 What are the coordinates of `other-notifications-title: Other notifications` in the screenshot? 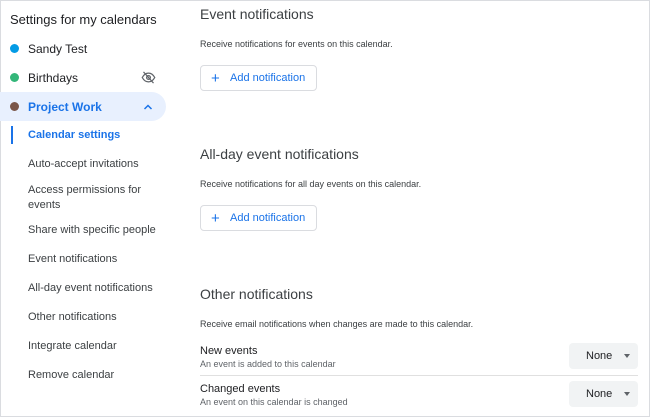 It's located at (256, 294).